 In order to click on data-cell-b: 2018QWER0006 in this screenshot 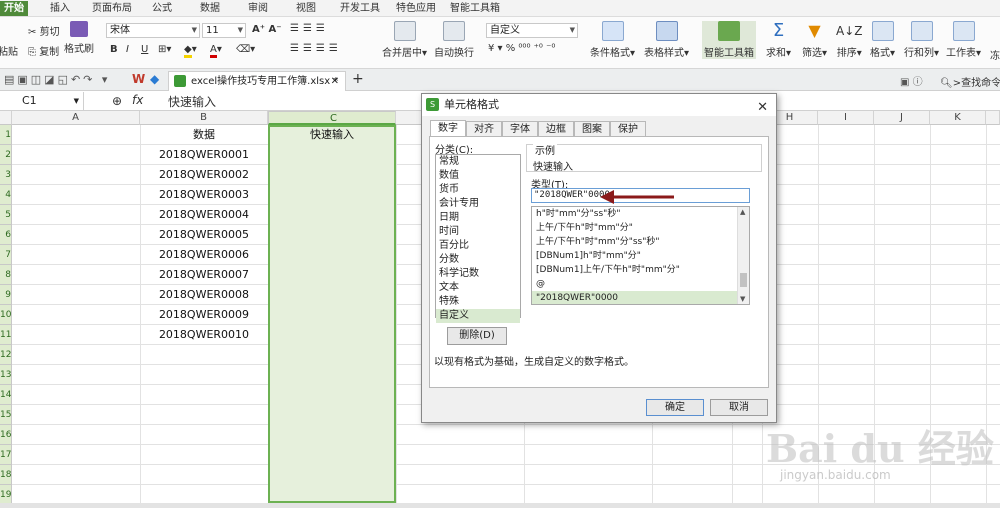, I will do `click(204, 255)`.